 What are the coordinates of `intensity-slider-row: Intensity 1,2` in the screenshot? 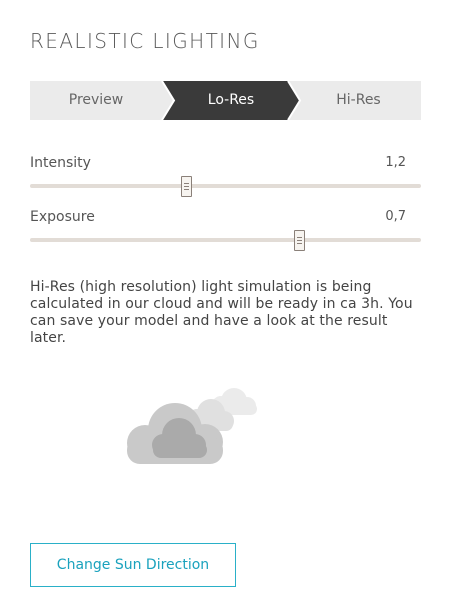 It's located at (225, 177).